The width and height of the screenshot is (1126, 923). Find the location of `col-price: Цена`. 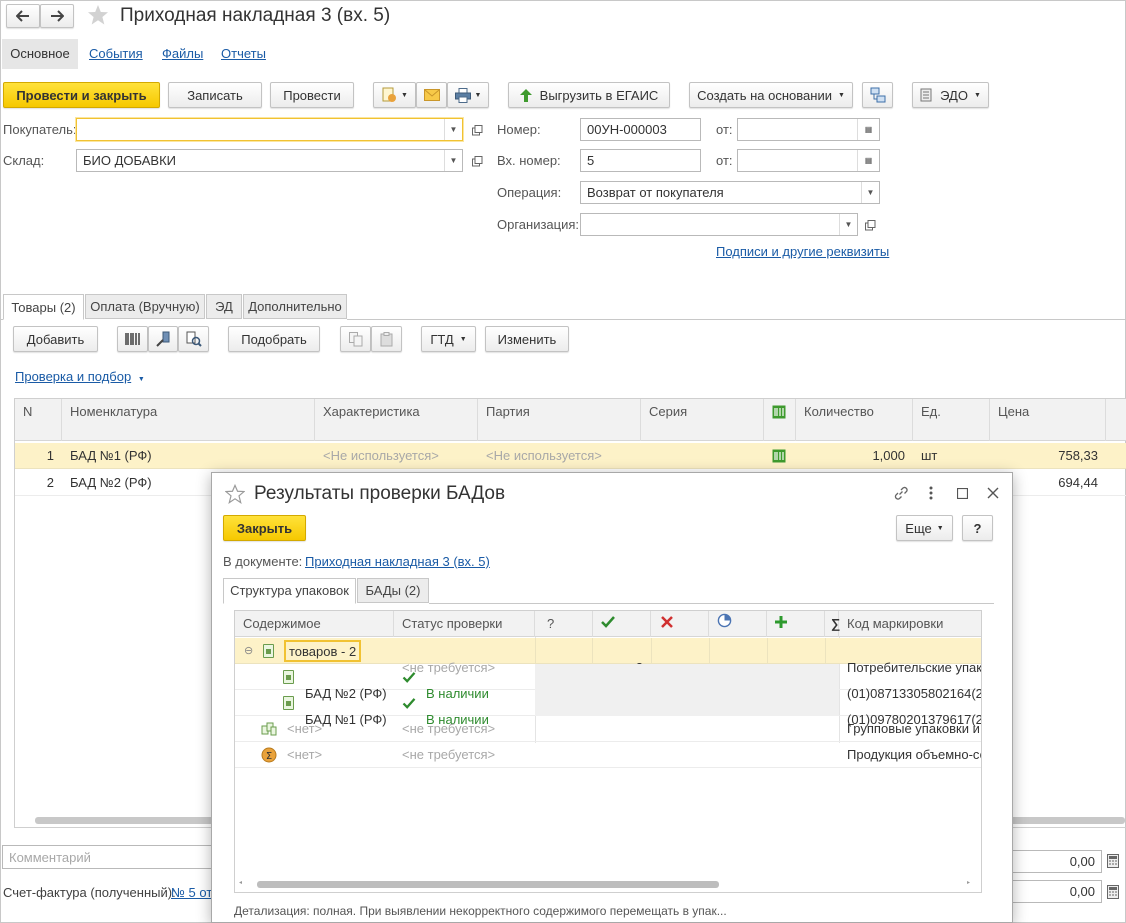

col-price: Цена is located at coordinates (1048, 420).